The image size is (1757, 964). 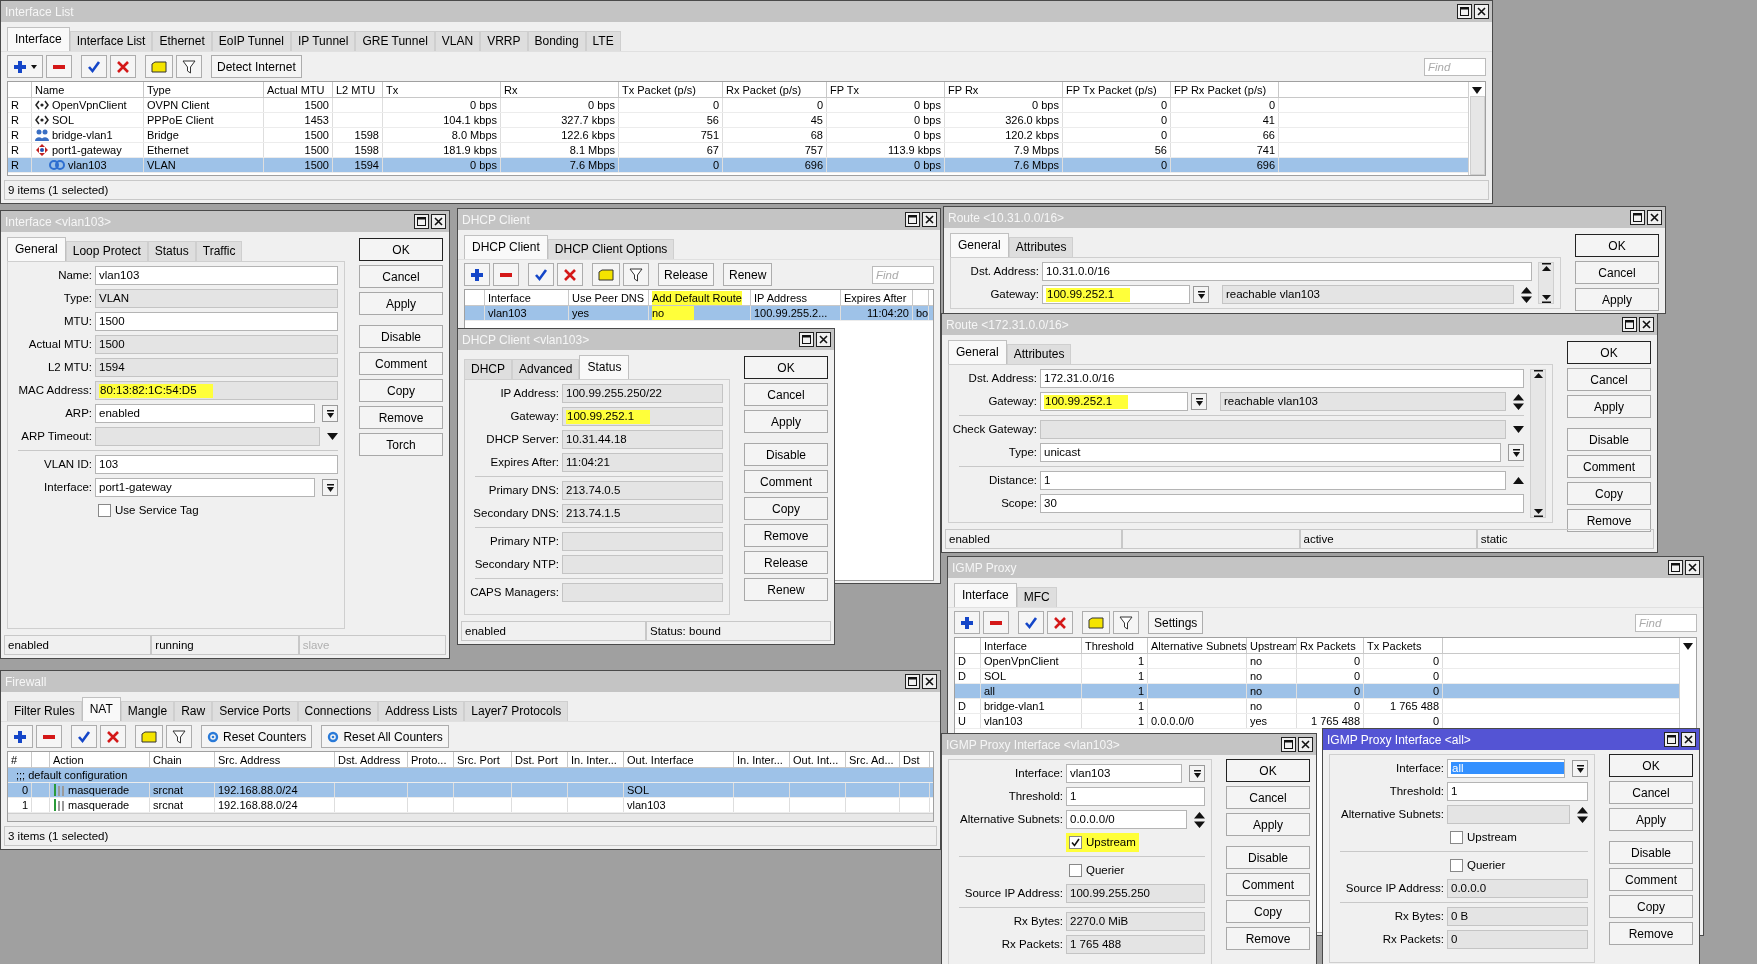 What do you see at coordinates (111, 41) in the screenshot?
I see `tab: Interface List` at bounding box center [111, 41].